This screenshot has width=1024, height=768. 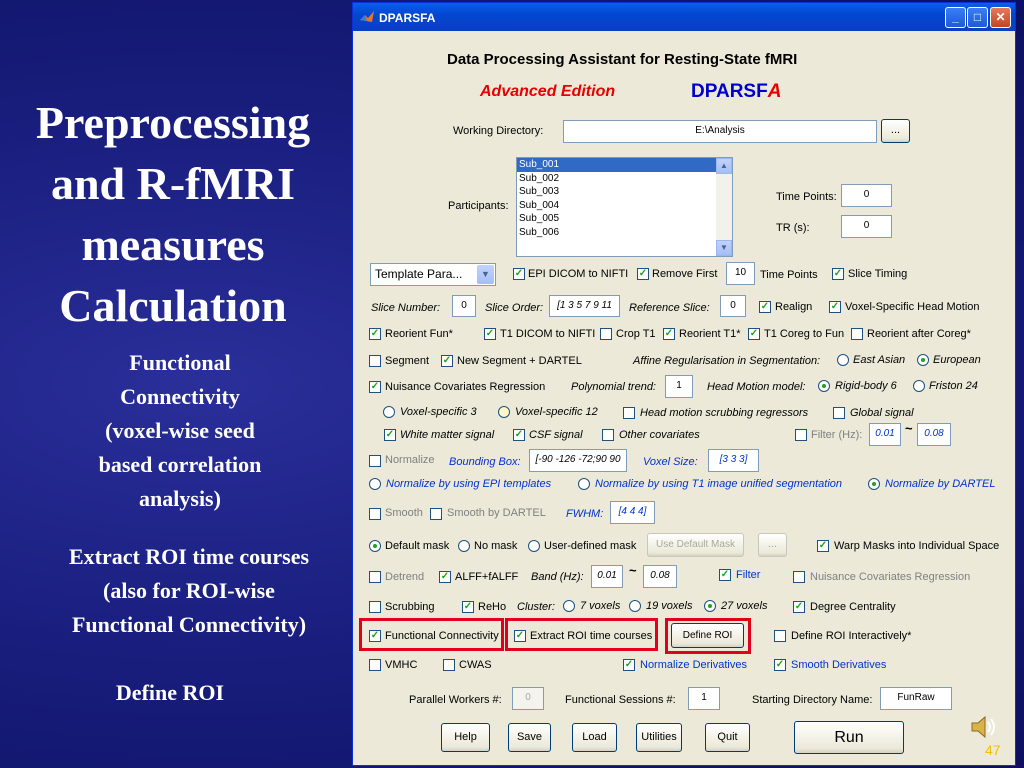 What do you see at coordinates (725, 575) in the screenshot?
I see `filter-checkbox: ✓` at bounding box center [725, 575].